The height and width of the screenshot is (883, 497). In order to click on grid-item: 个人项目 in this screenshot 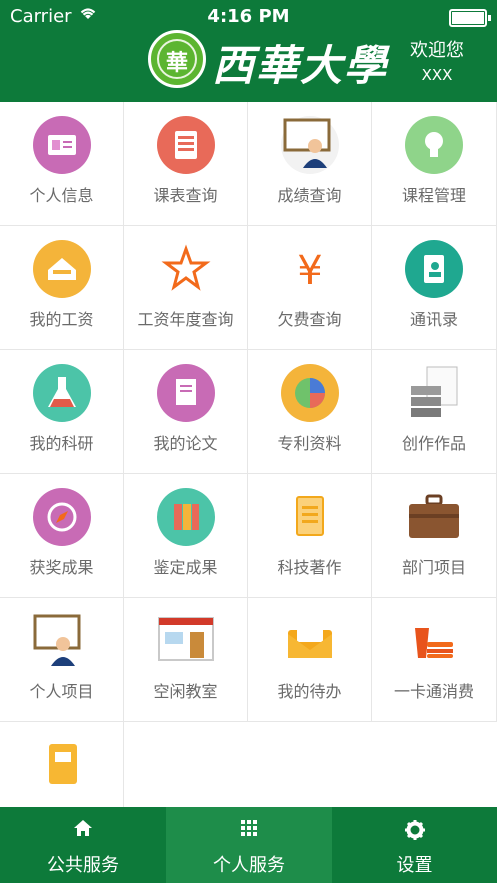, I will do `click(62, 660)`.